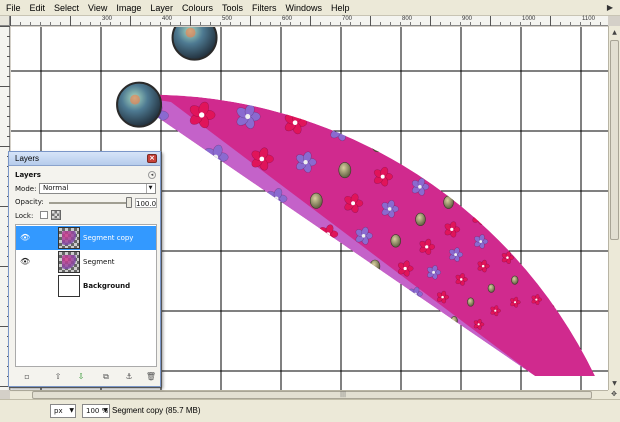 The height and width of the screenshot is (422, 620). I want to click on scroll-down-icon: ▼, so click(614, 383).